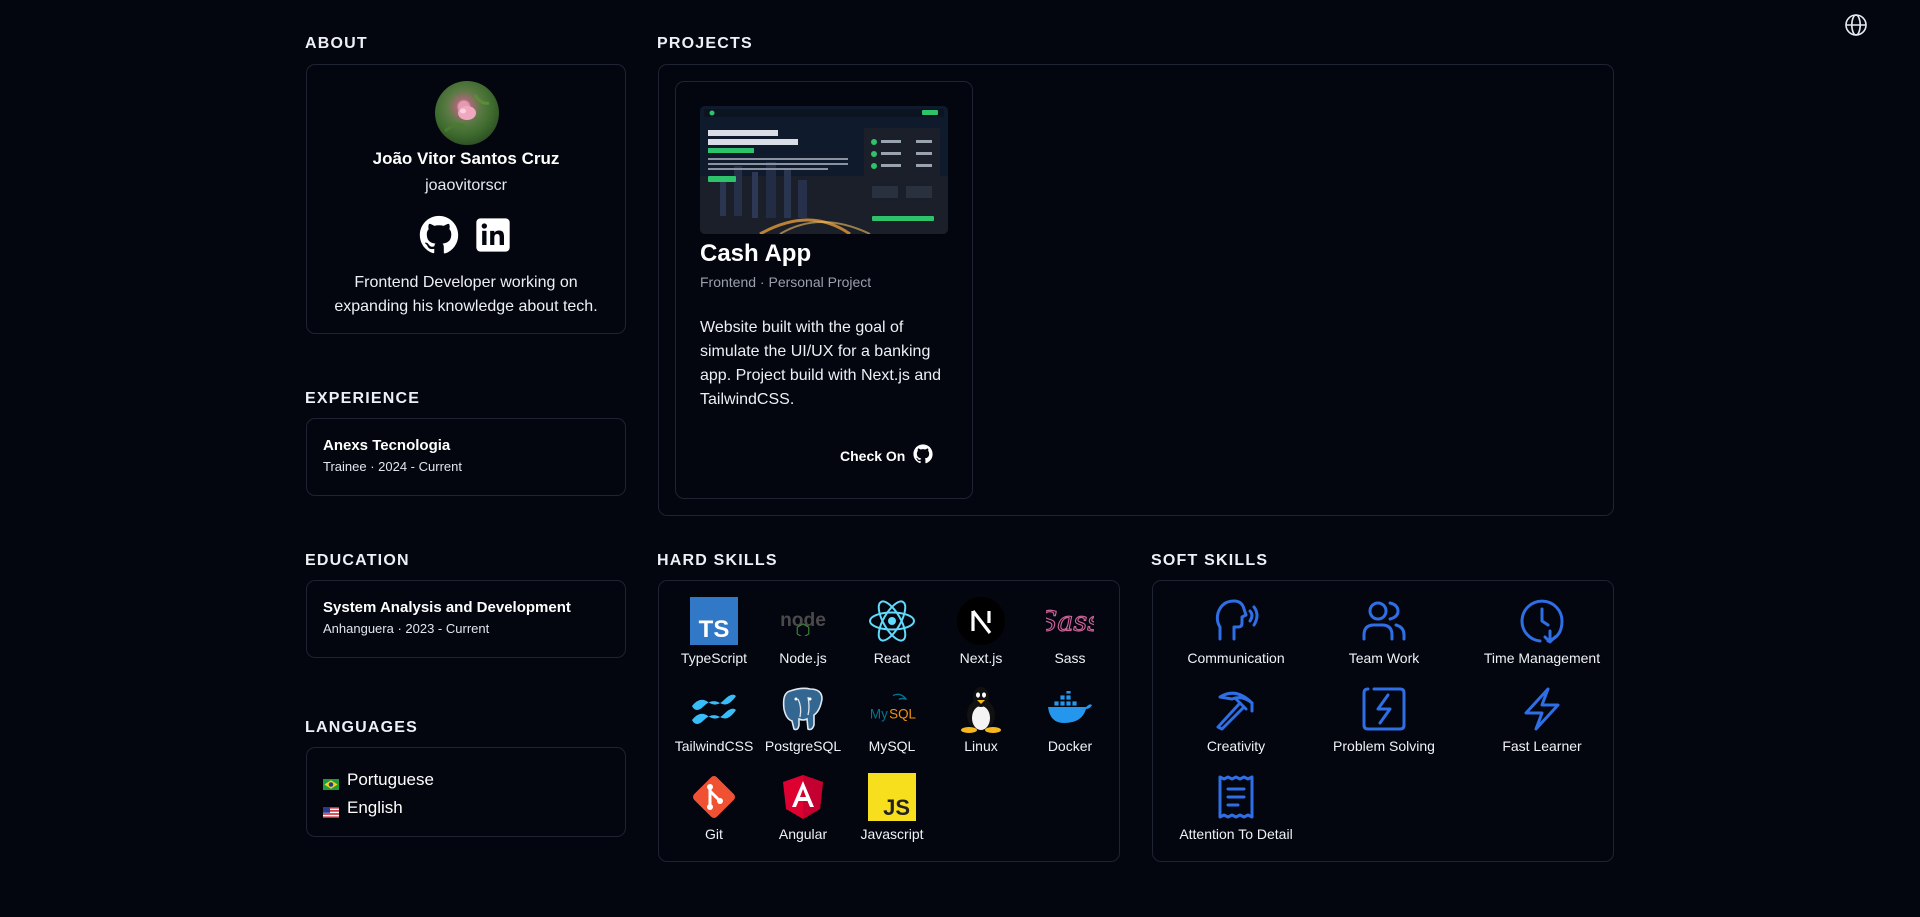 This screenshot has height=917, width=1920. Describe the element at coordinates (892, 621) in the screenshot. I see `react-icon` at that location.